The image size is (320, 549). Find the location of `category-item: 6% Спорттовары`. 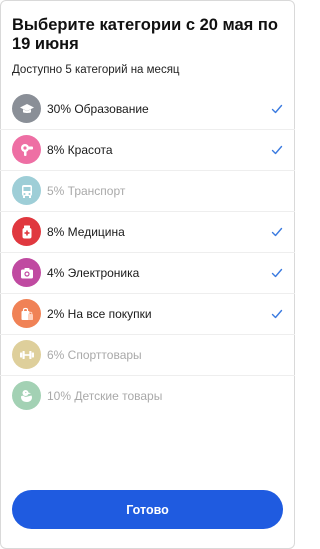

category-item: 6% Спорттовары is located at coordinates (147, 355).